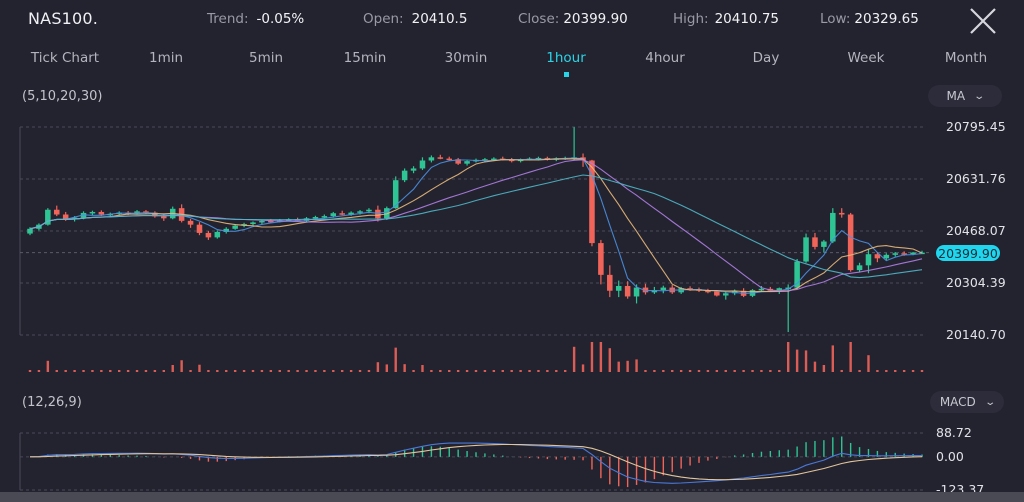 The width and height of the screenshot is (1024, 502). I want to click on dif-line, so click(476, 463).